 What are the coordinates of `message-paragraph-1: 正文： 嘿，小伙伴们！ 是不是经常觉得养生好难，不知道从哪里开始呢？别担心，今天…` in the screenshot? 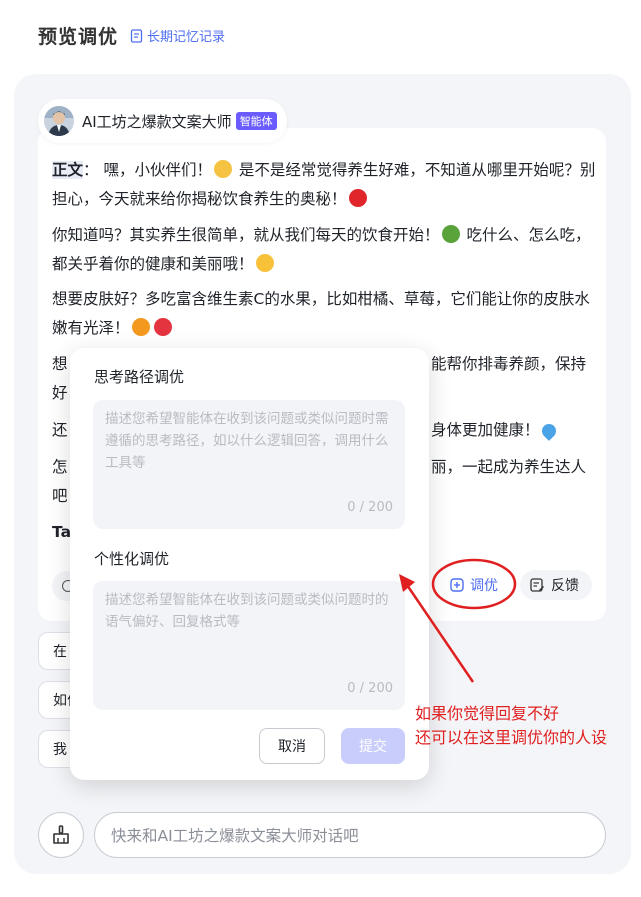 It's located at (324, 184).